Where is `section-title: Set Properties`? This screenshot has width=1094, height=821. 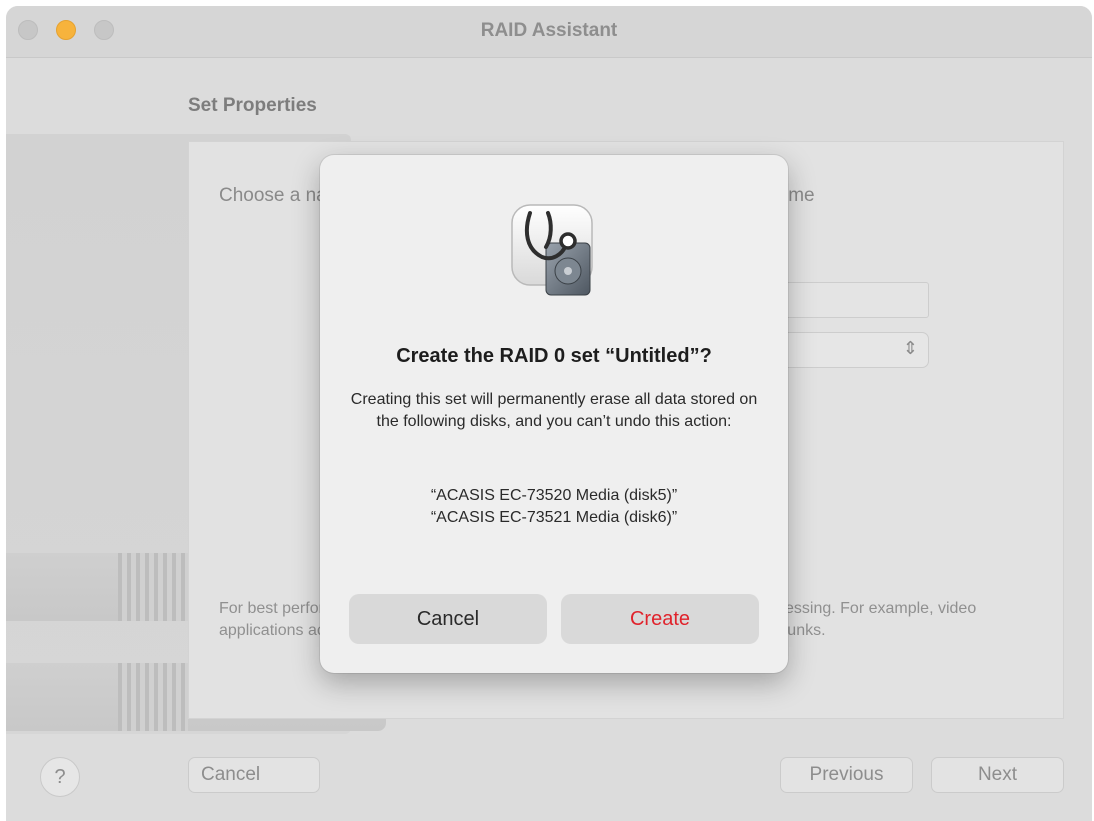 section-title: Set Properties is located at coordinates (252, 105).